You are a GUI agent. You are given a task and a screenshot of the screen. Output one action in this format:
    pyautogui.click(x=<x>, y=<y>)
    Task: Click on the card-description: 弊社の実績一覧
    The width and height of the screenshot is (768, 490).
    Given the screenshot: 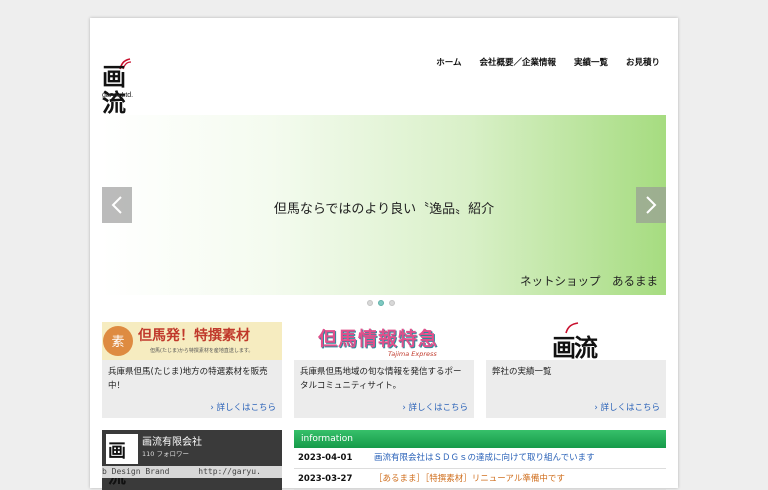 What is the action you would take?
    pyautogui.click(x=522, y=372)
    